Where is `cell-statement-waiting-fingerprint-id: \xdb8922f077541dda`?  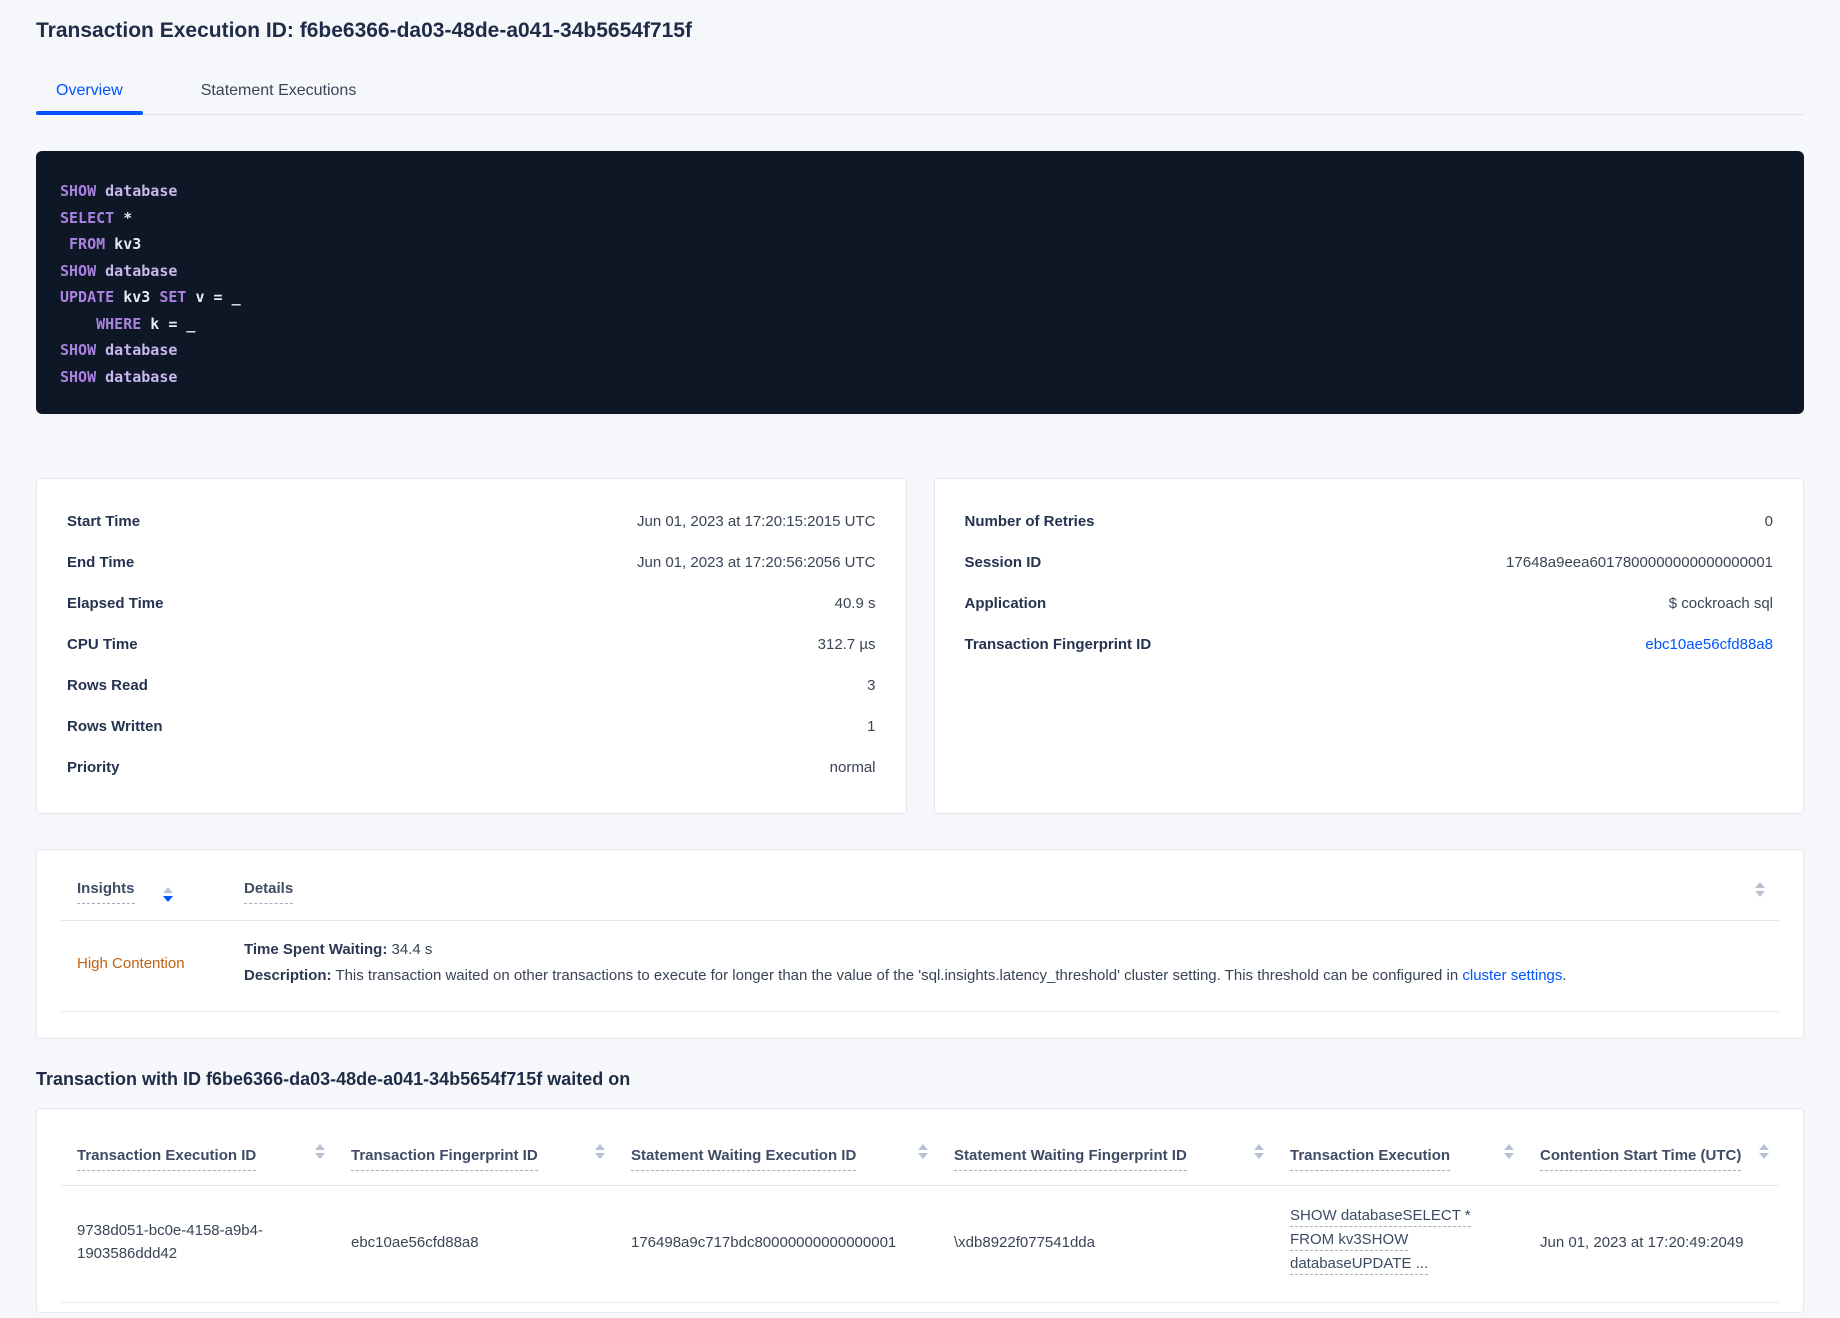
cell-statement-waiting-fingerprint-id: \xdb8922f077541dda is located at coordinates (1106, 1244).